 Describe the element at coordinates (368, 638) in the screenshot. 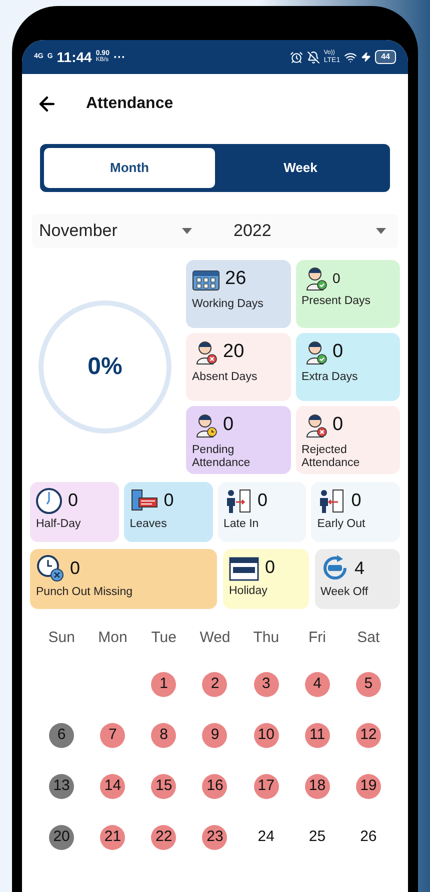

I see `weekday-label: Sat` at that location.